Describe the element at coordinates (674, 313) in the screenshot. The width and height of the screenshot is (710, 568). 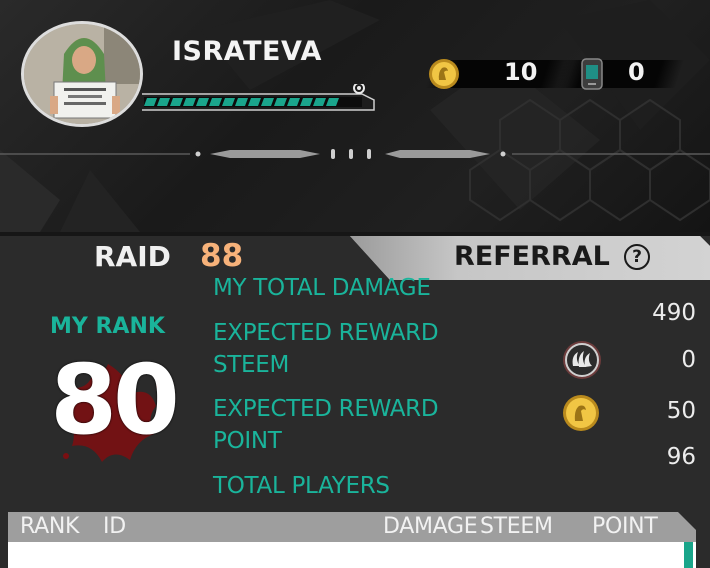
I see `total-damage-value: 490` at that location.